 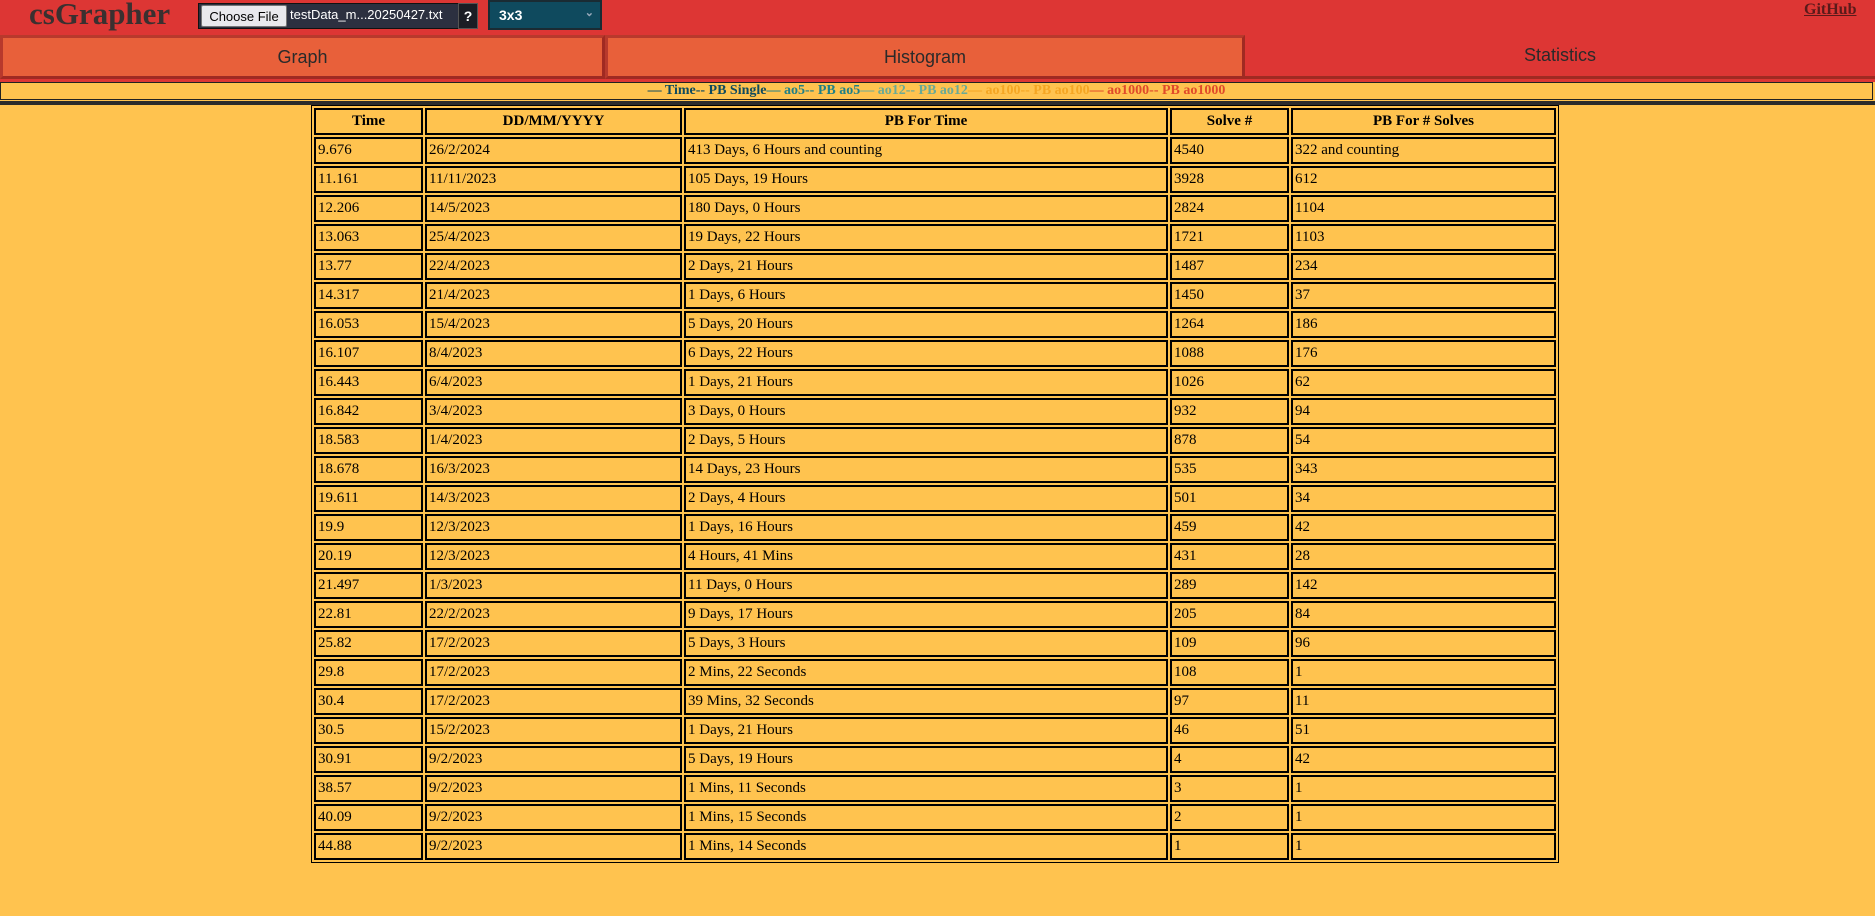 What do you see at coordinates (368, 498) in the screenshot?
I see `cell-time: 19.611` at bounding box center [368, 498].